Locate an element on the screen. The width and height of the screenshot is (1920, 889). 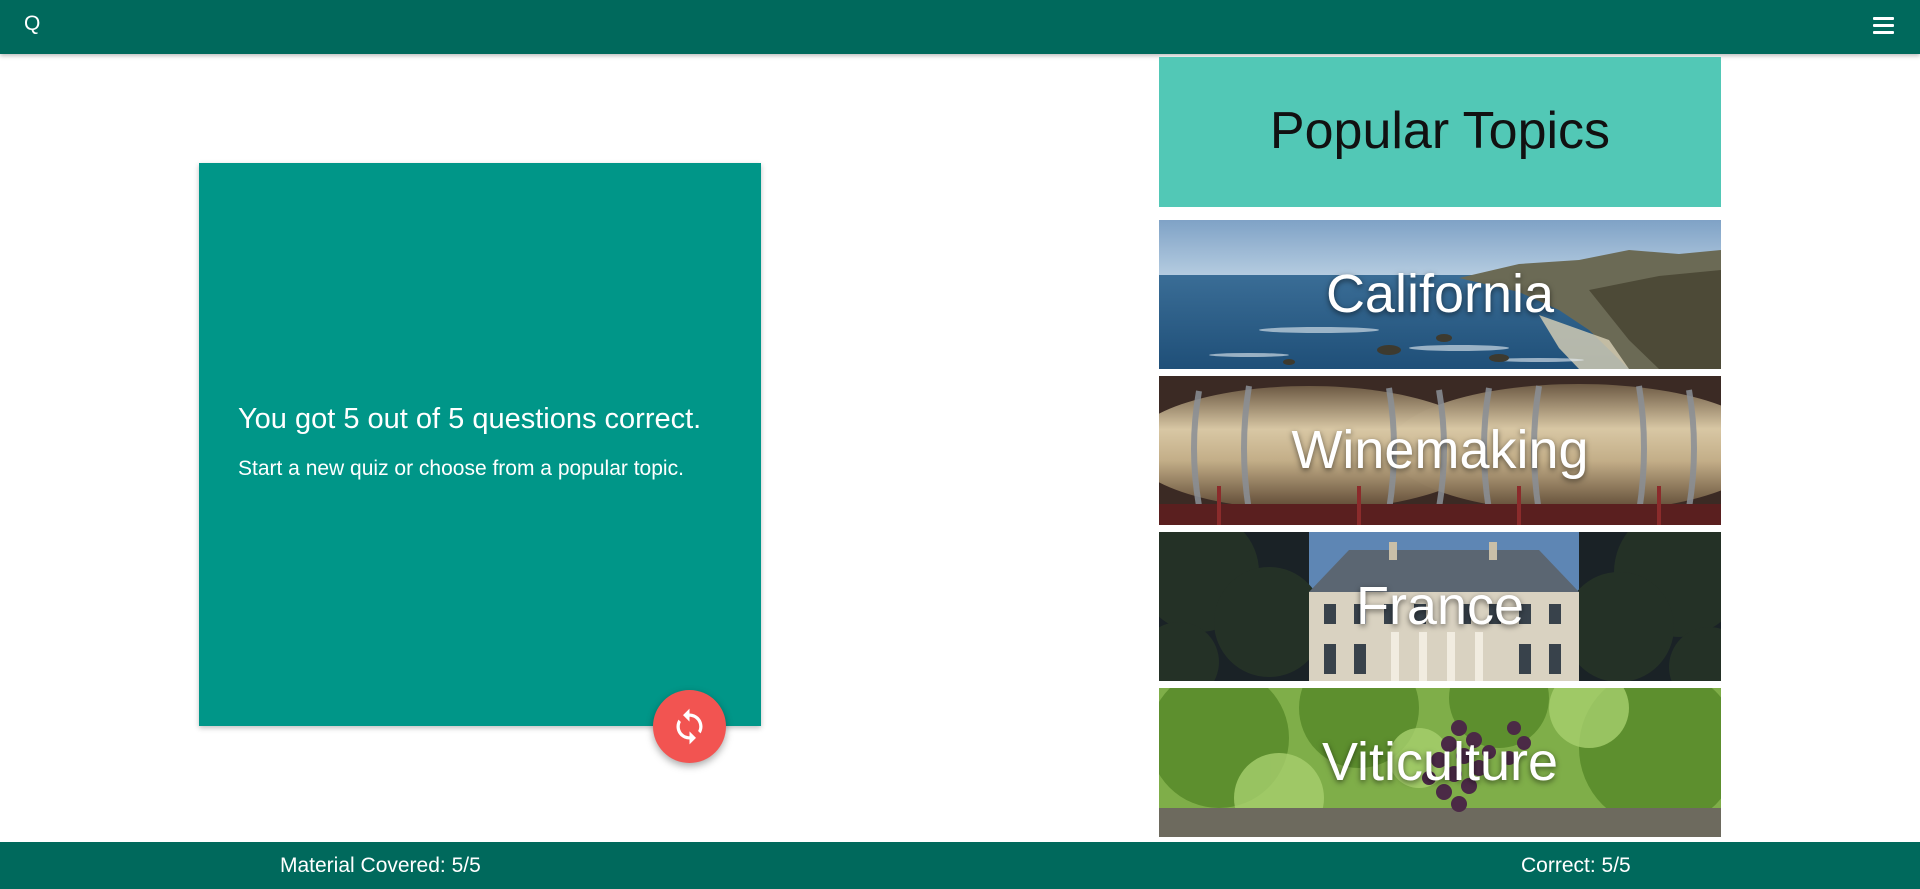
correct-count-text: Correct: 5/5 is located at coordinates (1576, 865).